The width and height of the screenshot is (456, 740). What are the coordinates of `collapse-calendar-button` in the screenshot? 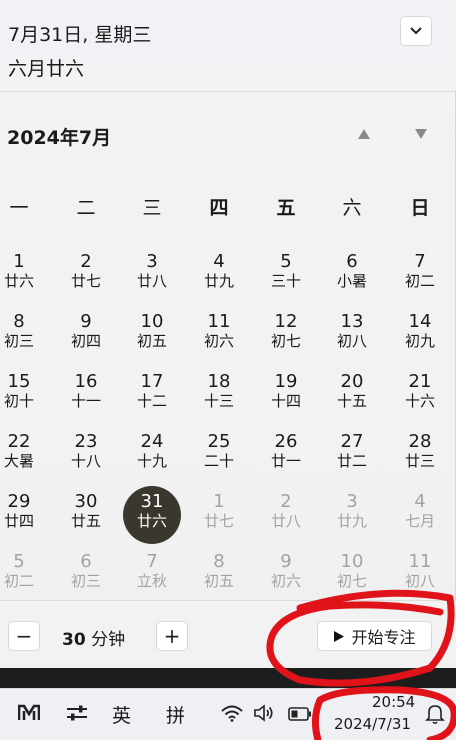 It's located at (416, 31).